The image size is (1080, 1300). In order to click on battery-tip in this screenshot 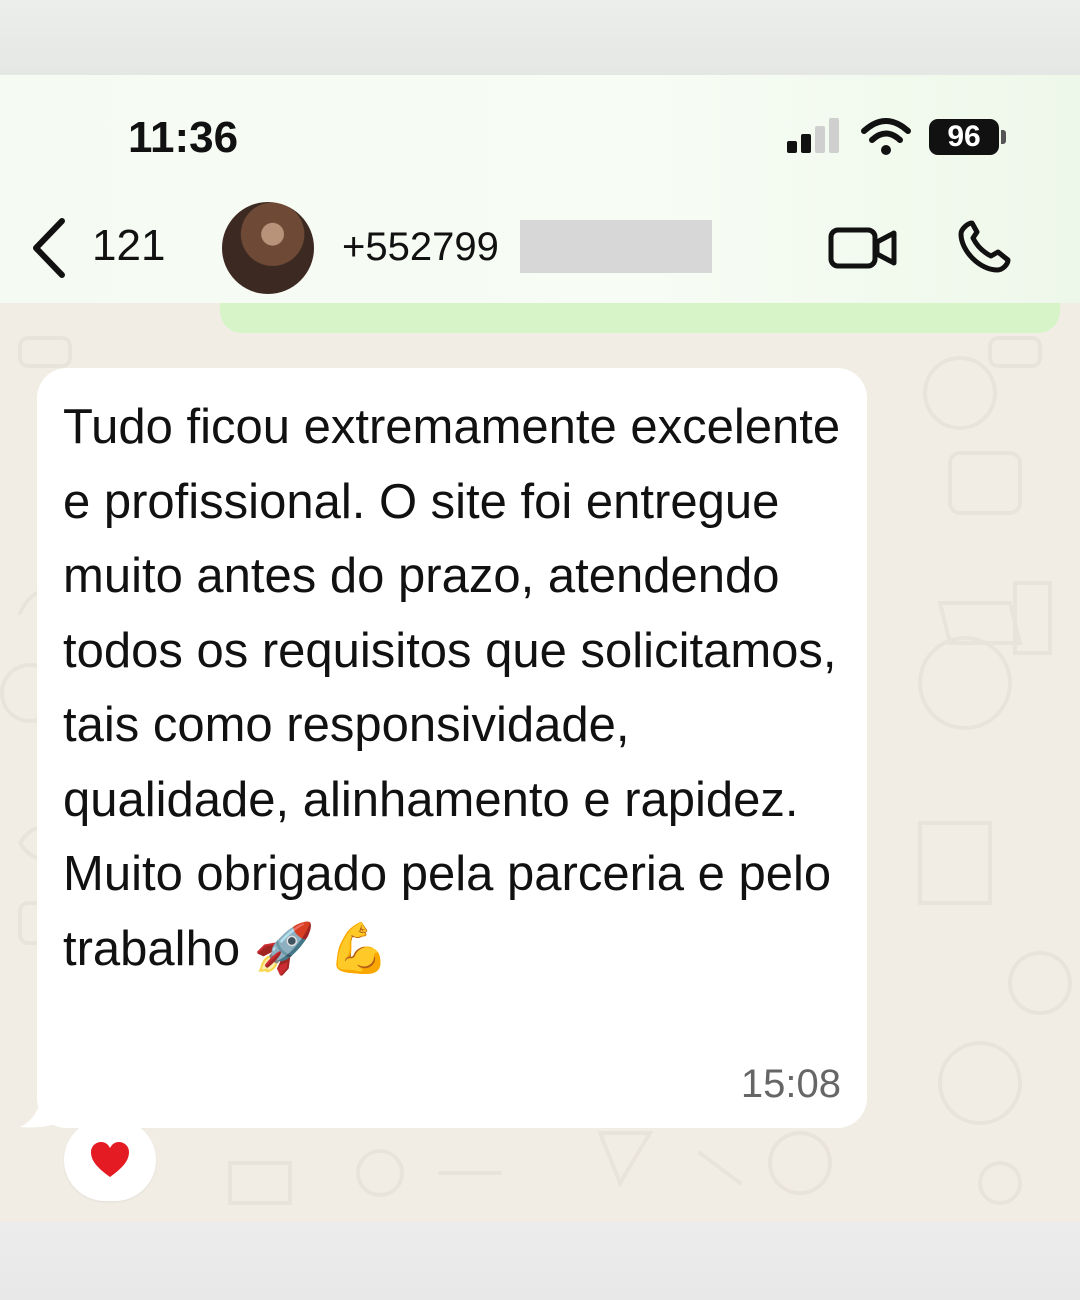, I will do `click(1003, 137)`.